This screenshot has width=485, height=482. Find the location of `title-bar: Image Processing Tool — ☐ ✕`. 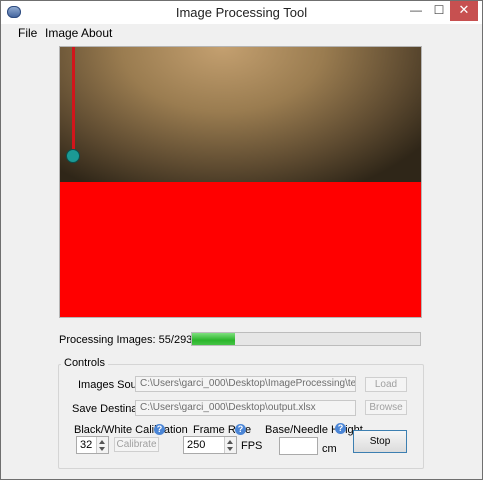

title-bar: Image Processing Tool — ☐ ✕ is located at coordinates (241, 12).